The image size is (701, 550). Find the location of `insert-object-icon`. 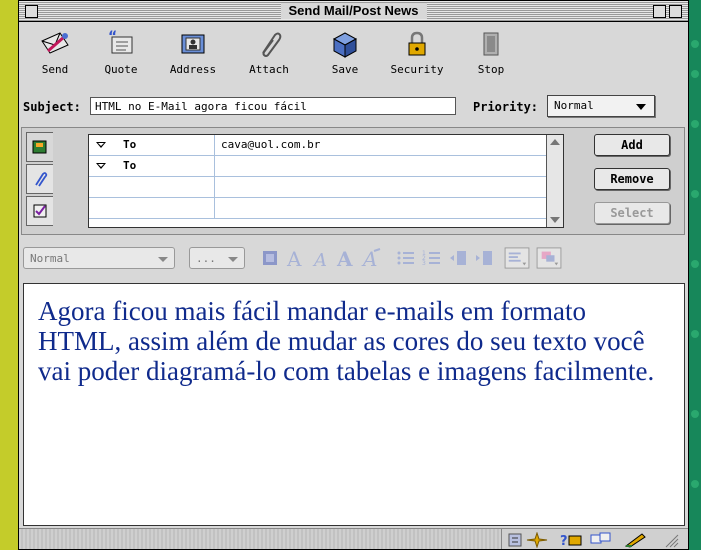

insert-object-icon is located at coordinates (549, 258).